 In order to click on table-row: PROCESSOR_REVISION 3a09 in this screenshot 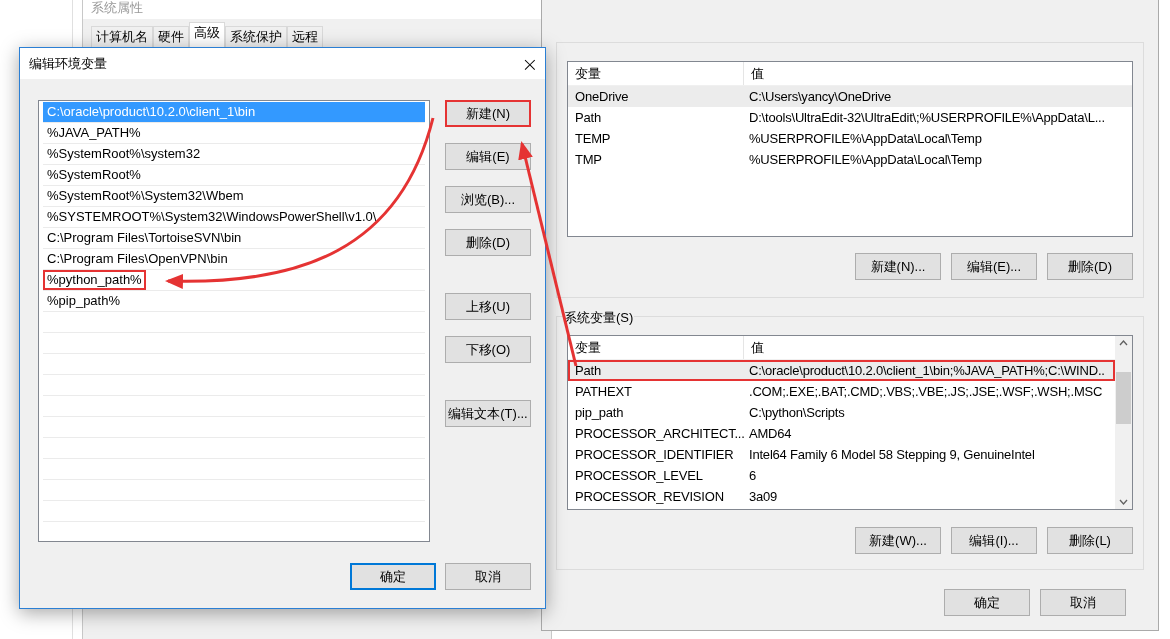, I will do `click(841, 496)`.